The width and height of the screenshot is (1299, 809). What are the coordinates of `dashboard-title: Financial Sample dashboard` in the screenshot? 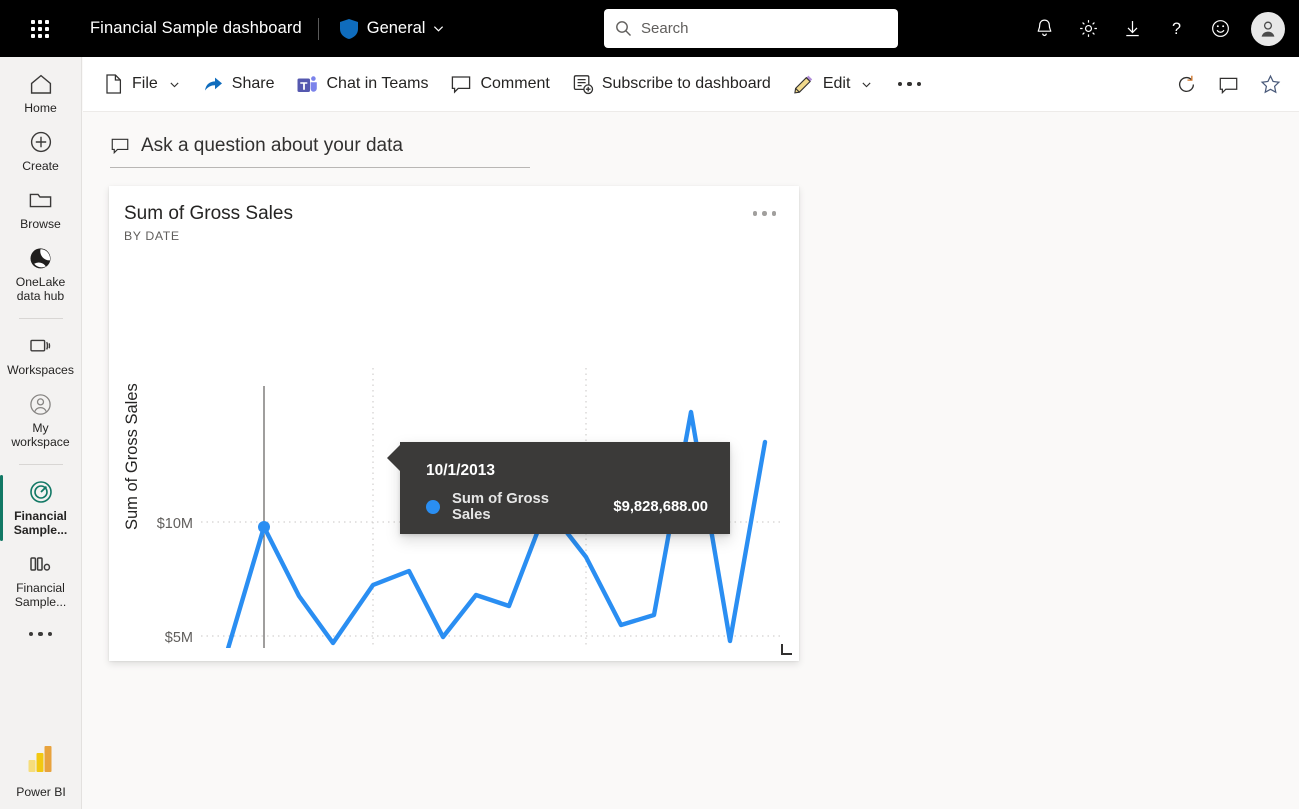 It's located at (196, 28).